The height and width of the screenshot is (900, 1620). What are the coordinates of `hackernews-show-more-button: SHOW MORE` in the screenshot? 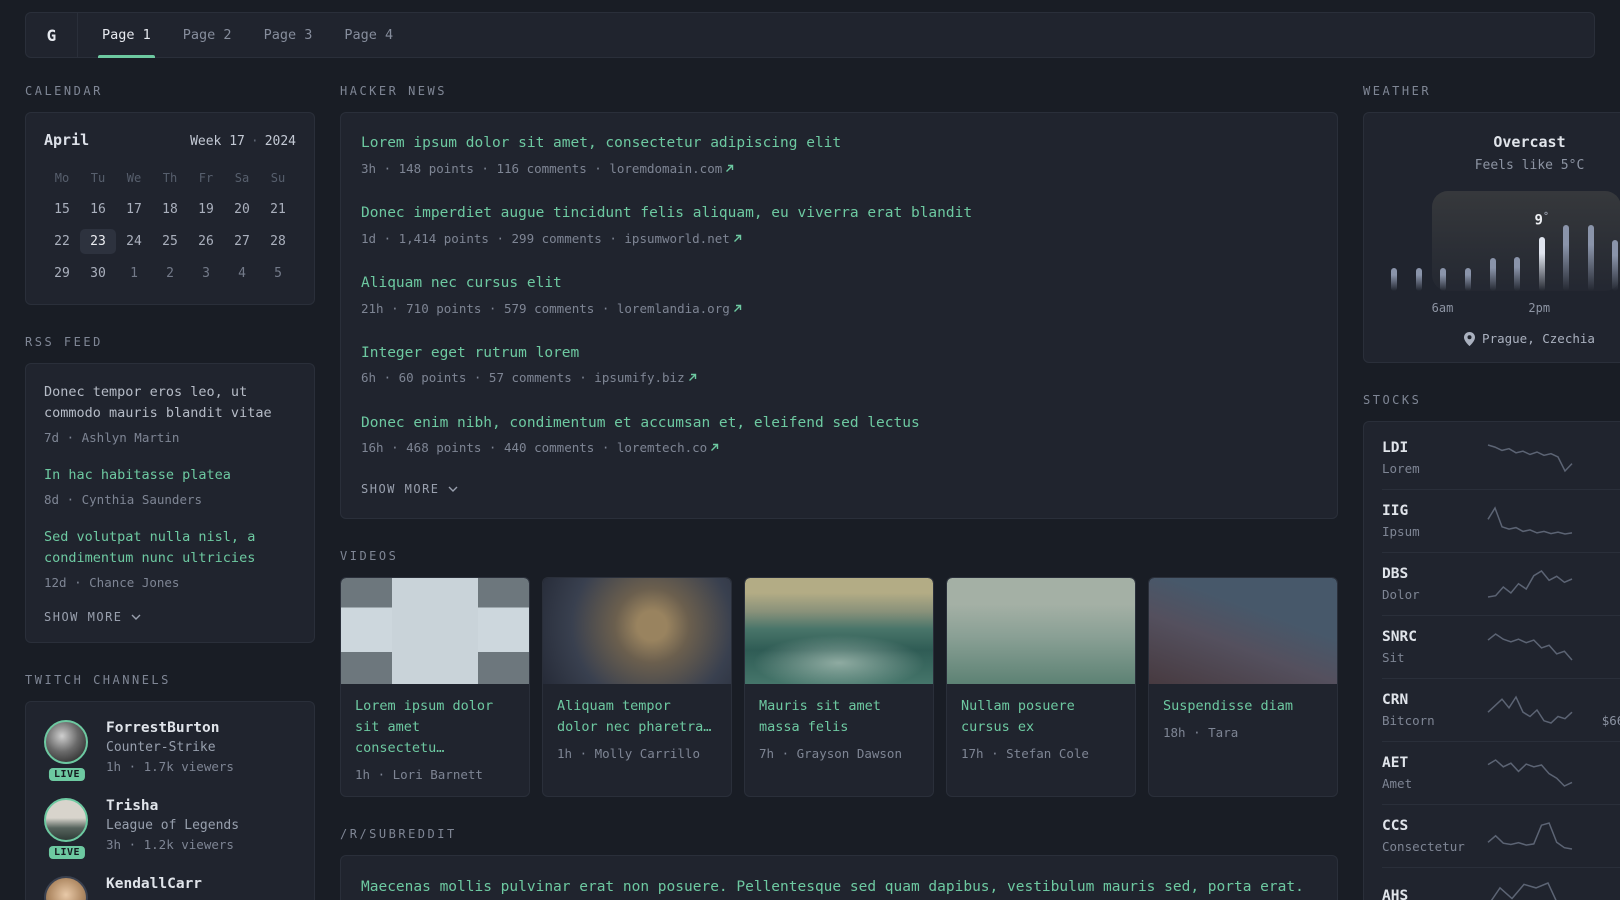 It's located at (409, 489).